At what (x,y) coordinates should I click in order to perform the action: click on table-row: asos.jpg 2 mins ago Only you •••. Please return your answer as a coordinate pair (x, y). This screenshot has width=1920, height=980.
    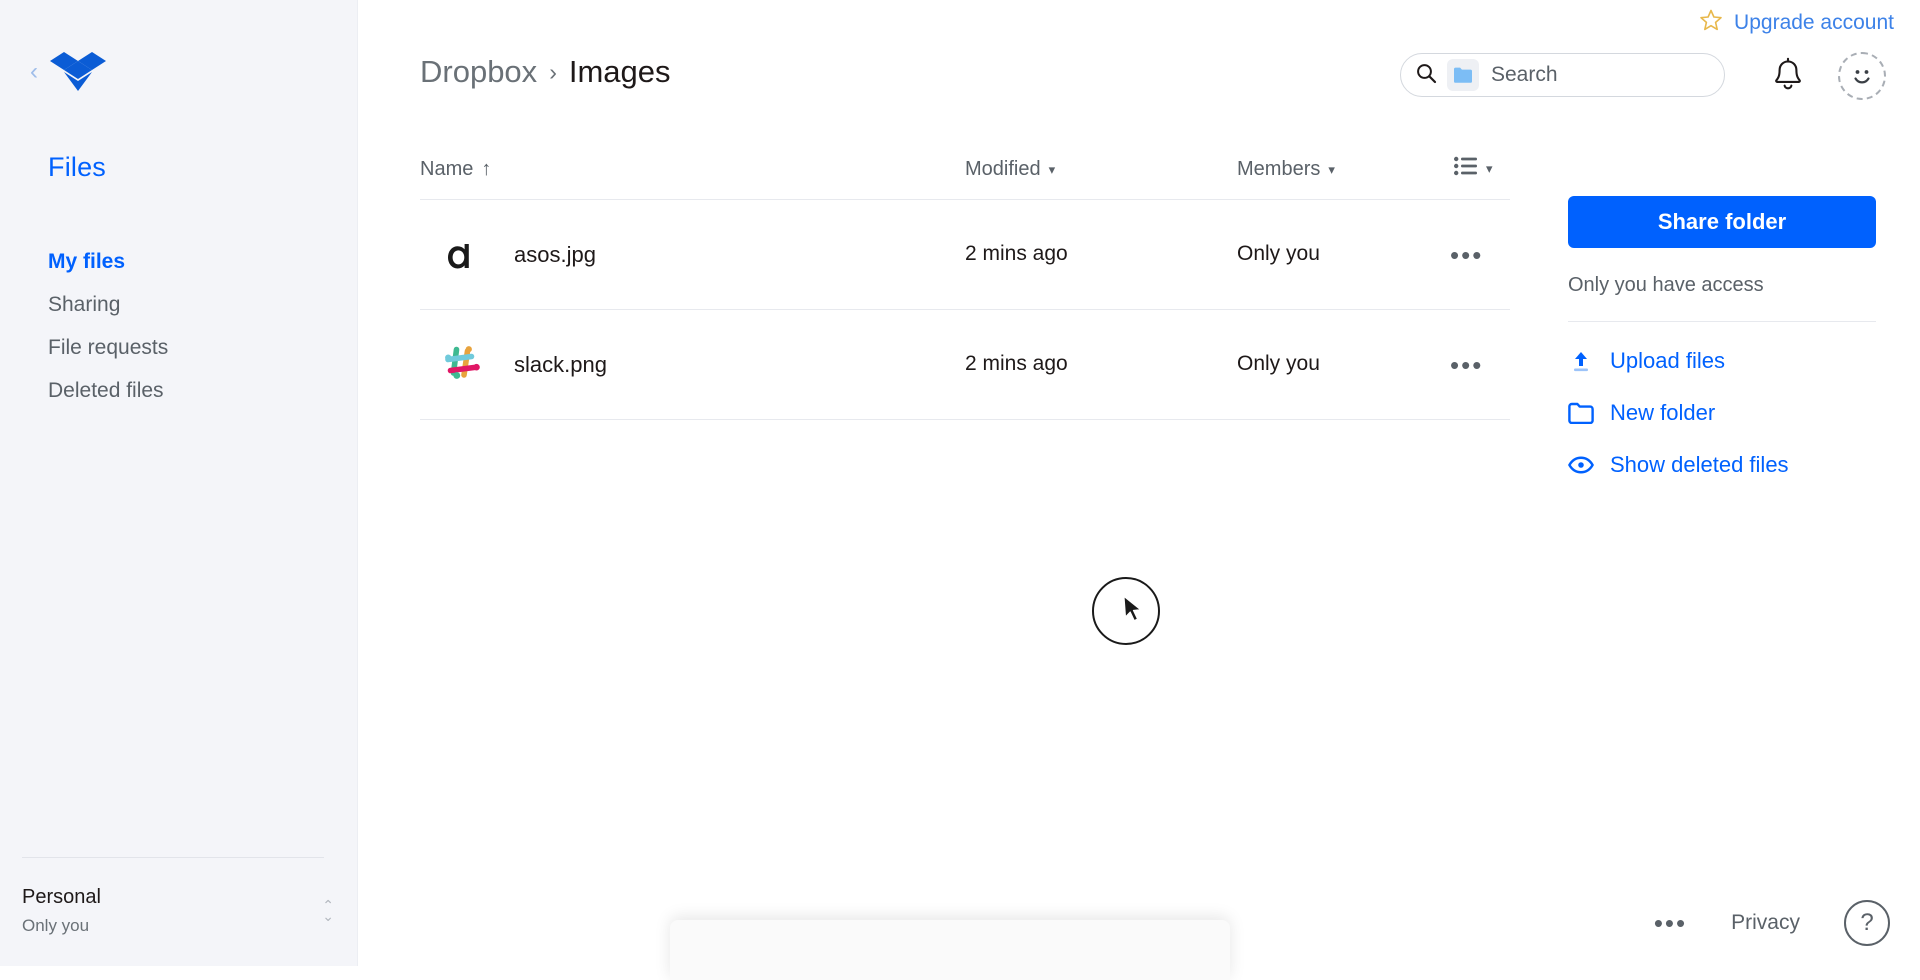
    Looking at the image, I should click on (965, 255).